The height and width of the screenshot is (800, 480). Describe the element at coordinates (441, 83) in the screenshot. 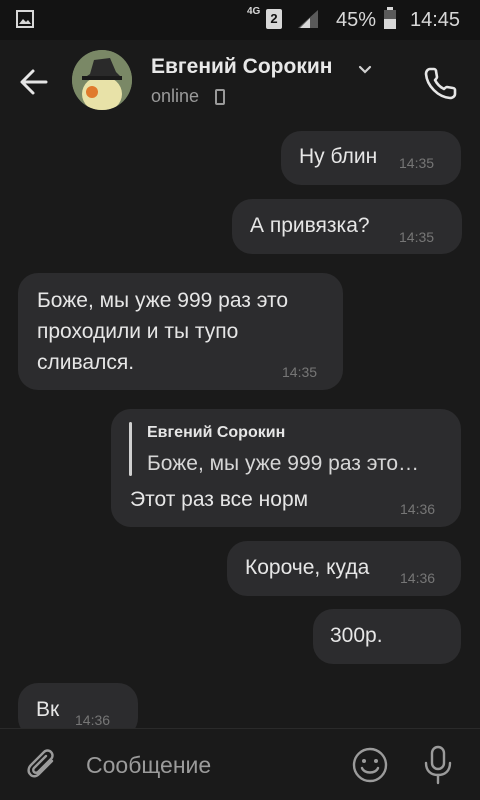

I see `call-icon` at that location.